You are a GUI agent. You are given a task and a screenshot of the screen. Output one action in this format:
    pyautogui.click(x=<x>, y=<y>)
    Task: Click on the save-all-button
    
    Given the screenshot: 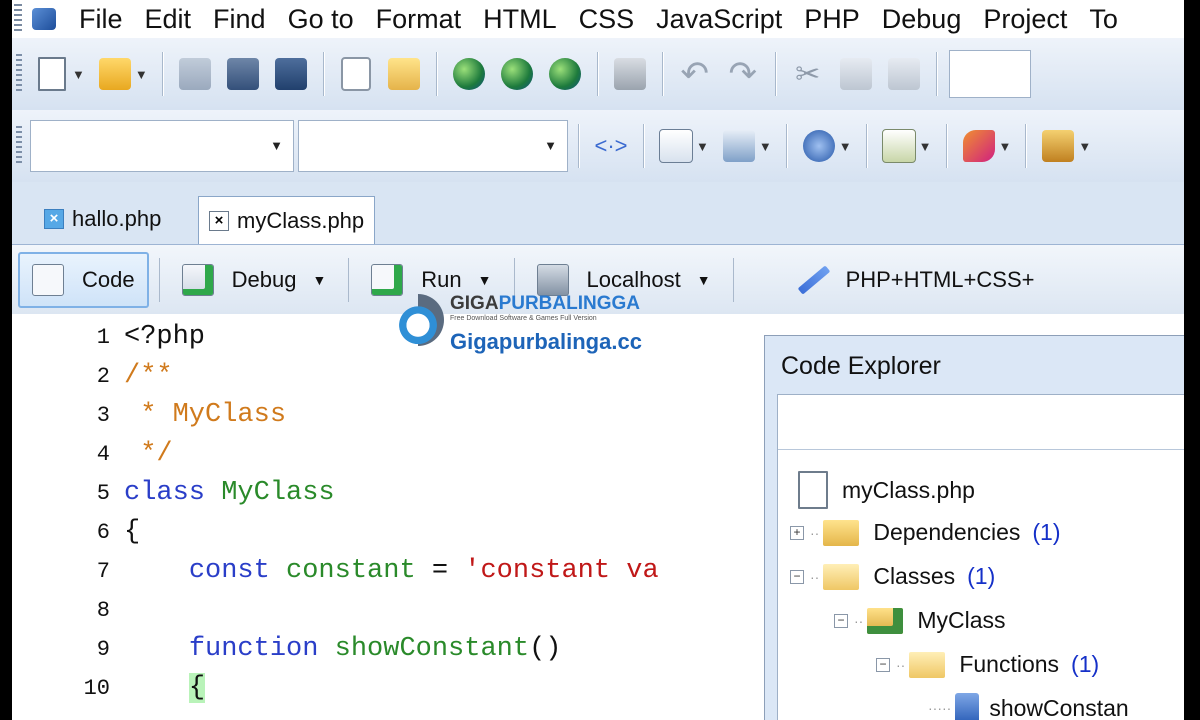 What is the action you would take?
    pyautogui.click(x=291, y=74)
    